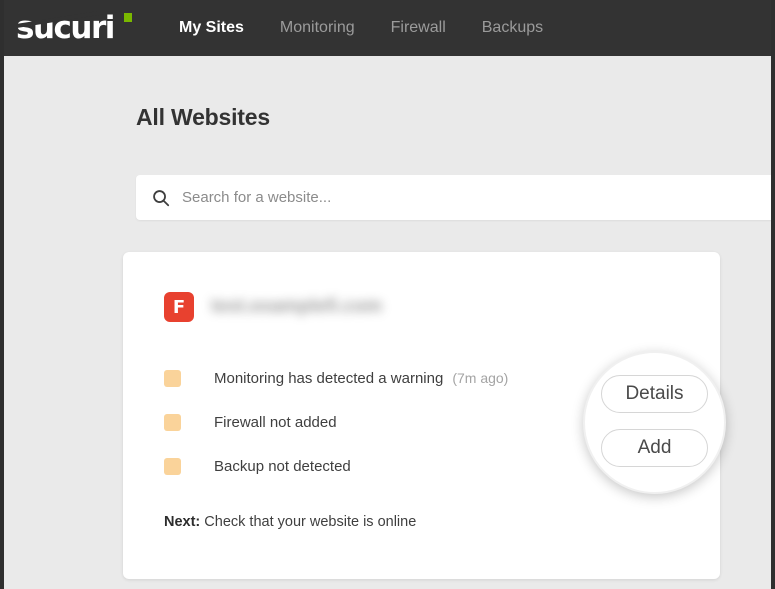 The height and width of the screenshot is (589, 775). I want to click on logo-green-accent-icon, so click(128, 17).